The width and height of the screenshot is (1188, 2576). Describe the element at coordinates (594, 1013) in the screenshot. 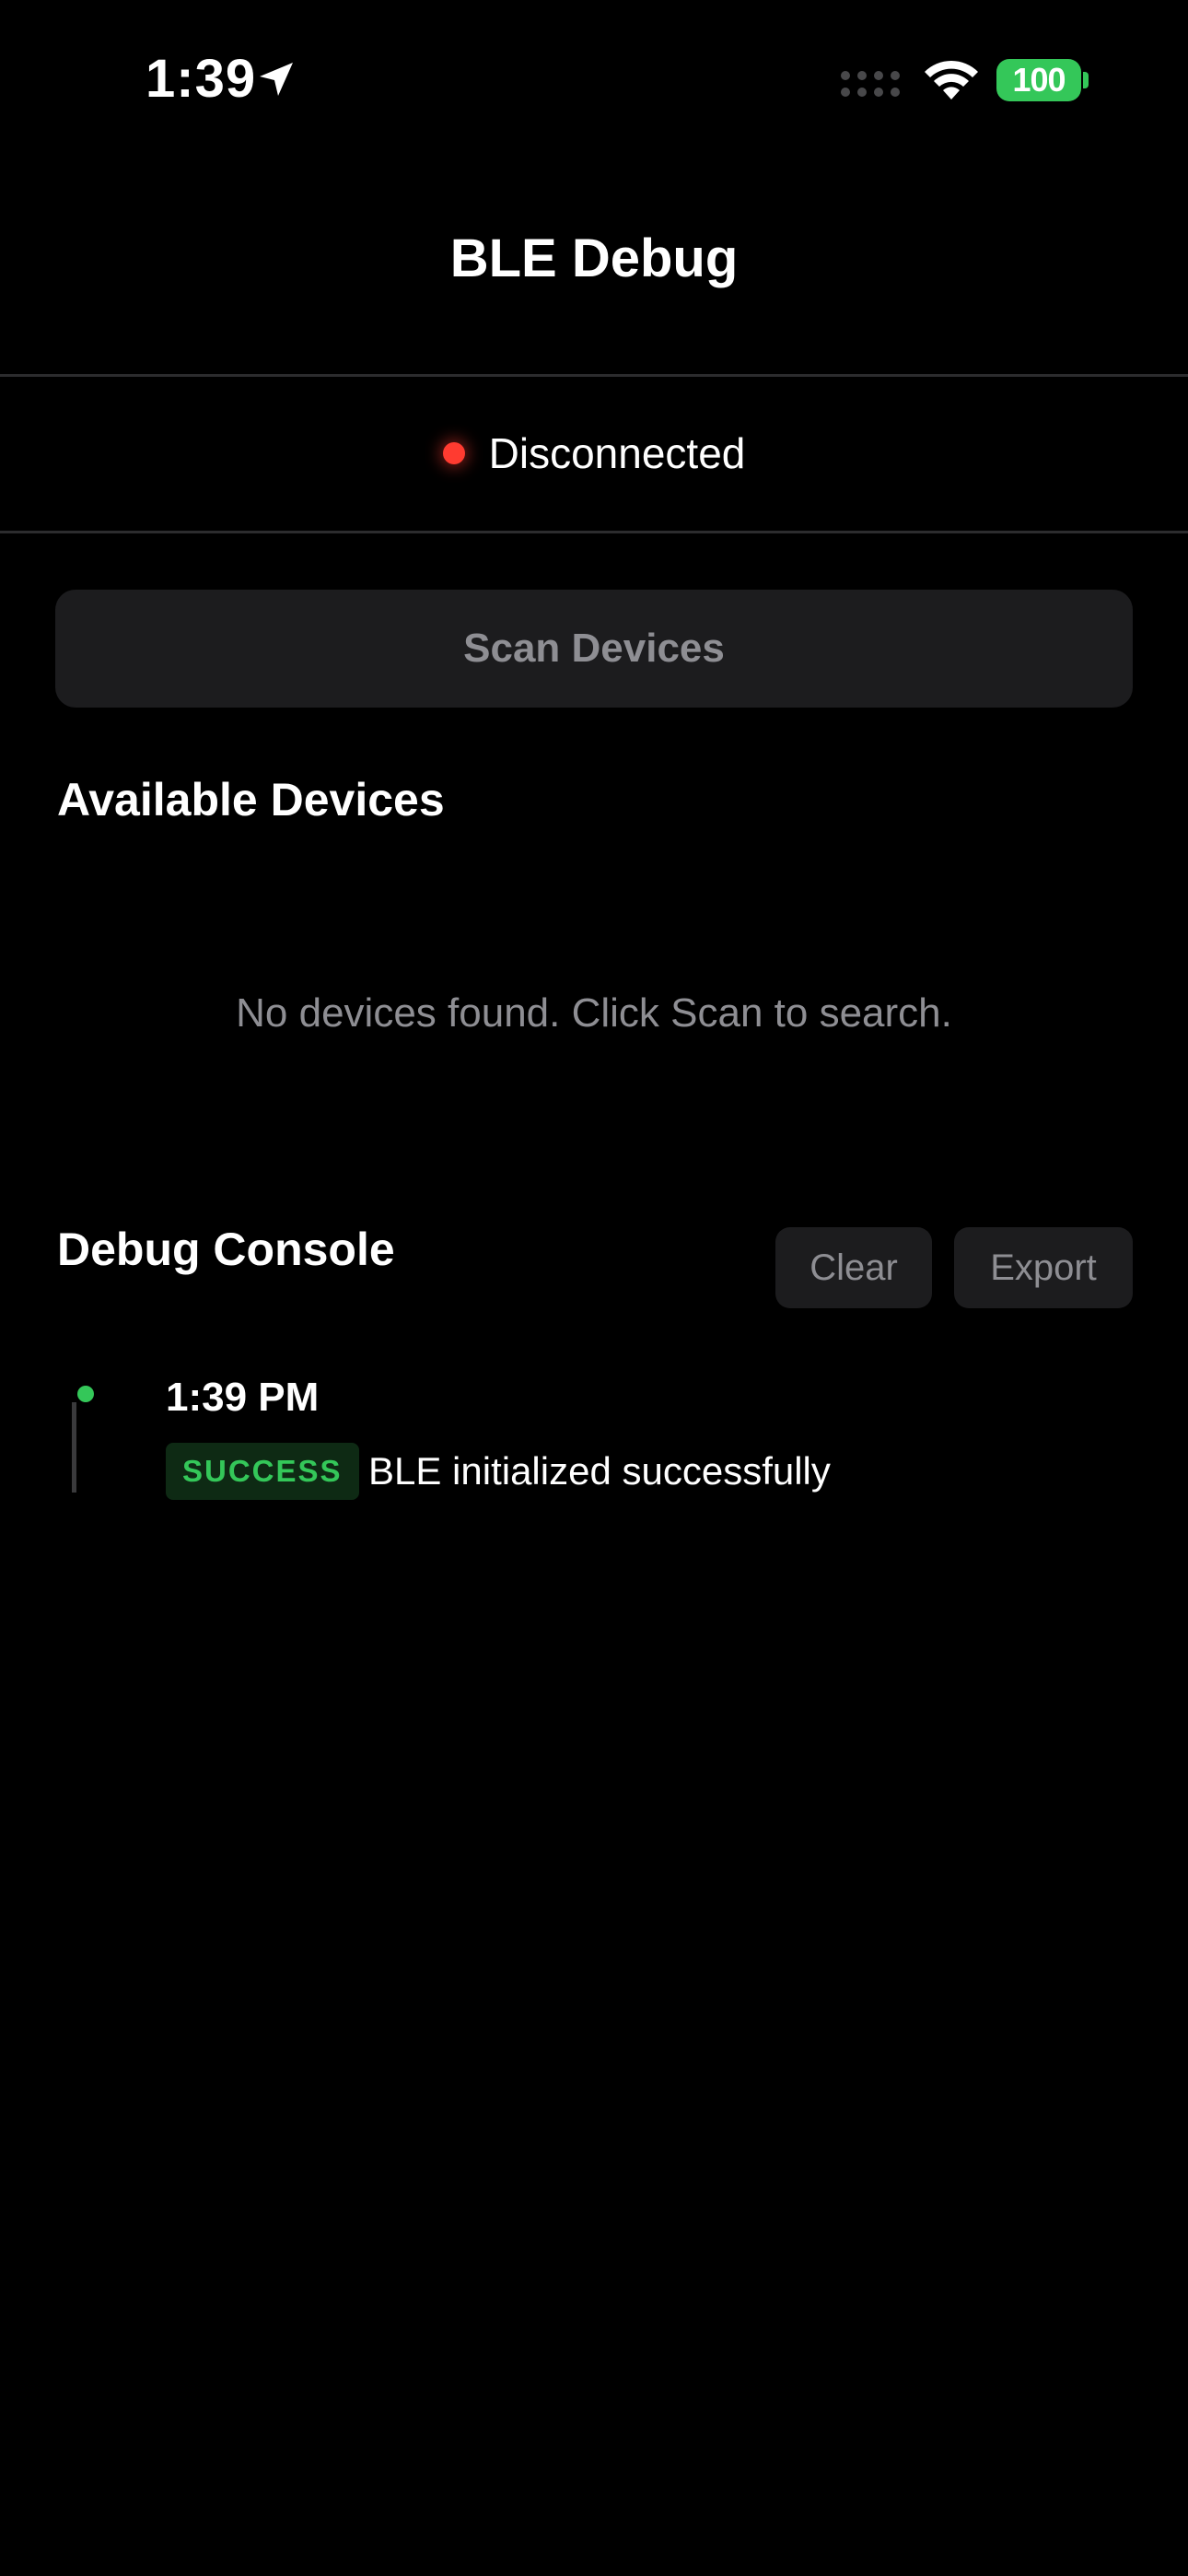

I see `devices-empty-state: No devices found. Click Scan to search.` at that location.